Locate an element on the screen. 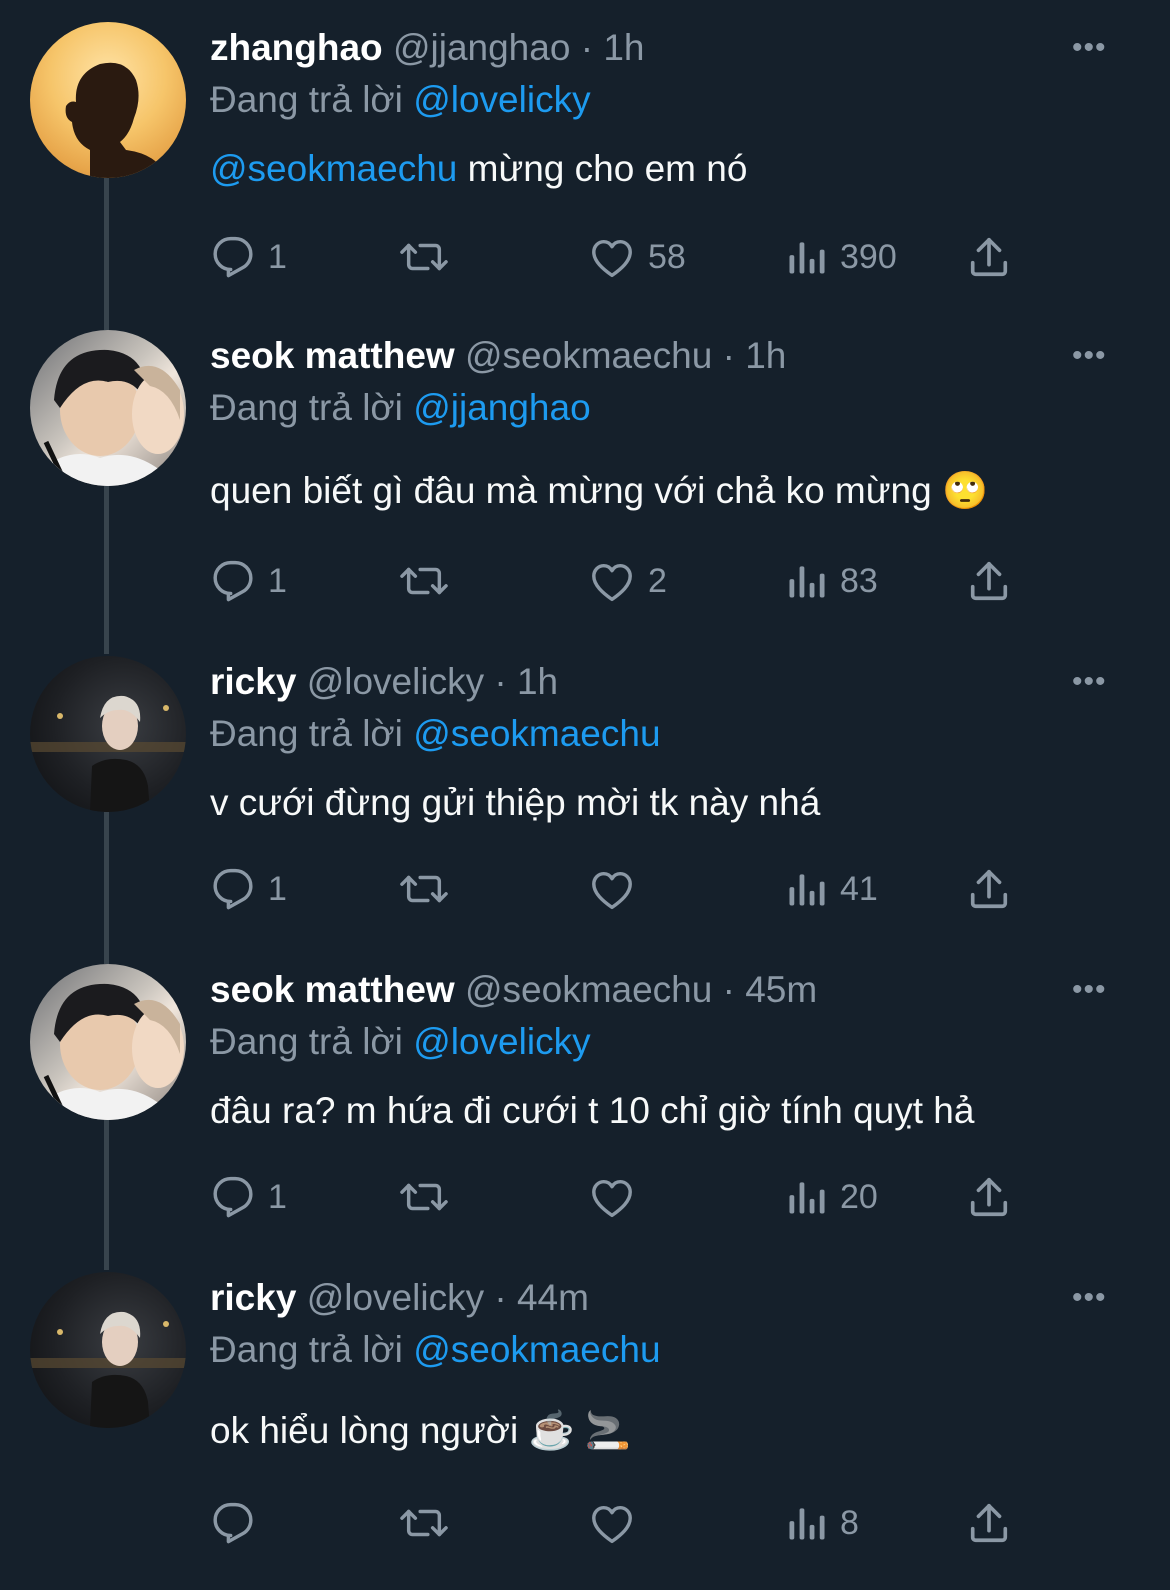 The height and width of the screenshot is (1590, 1170). tweet-actions: 1 58 390 is located at coordinates (620, 257).